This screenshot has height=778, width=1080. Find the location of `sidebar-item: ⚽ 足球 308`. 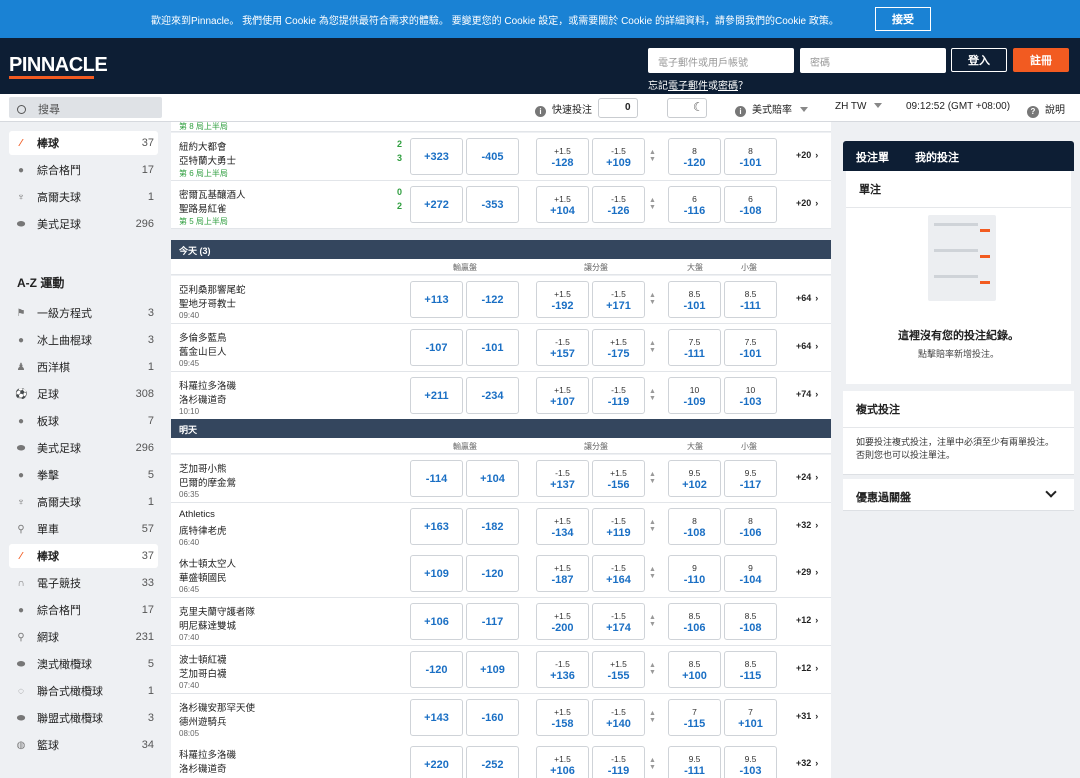

sidebar-item: ⚽ 足球 308 is located at coordinates (83, 394).